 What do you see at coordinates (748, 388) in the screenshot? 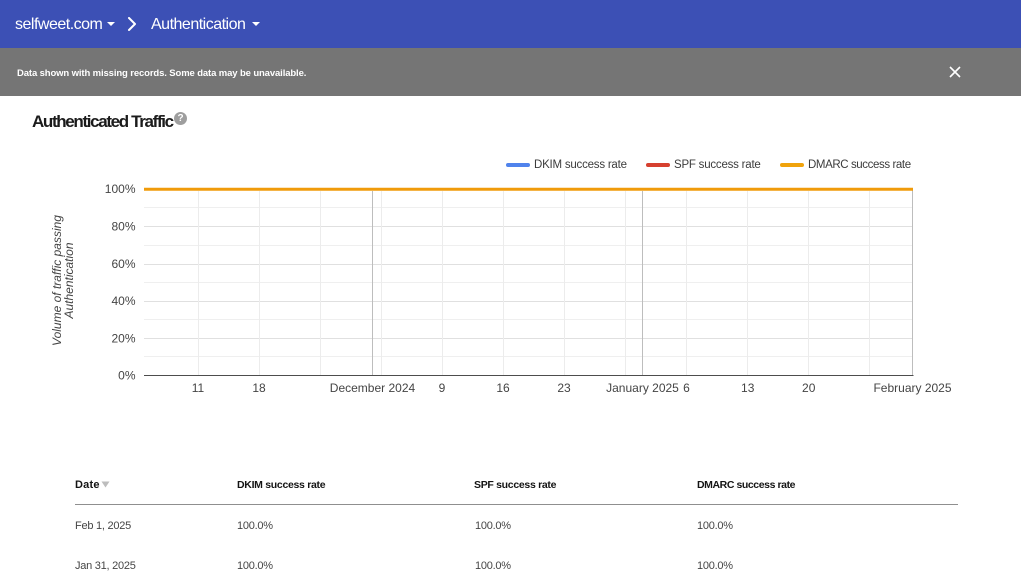
I see `svg-text: 13` at bounding box center [748, 388].